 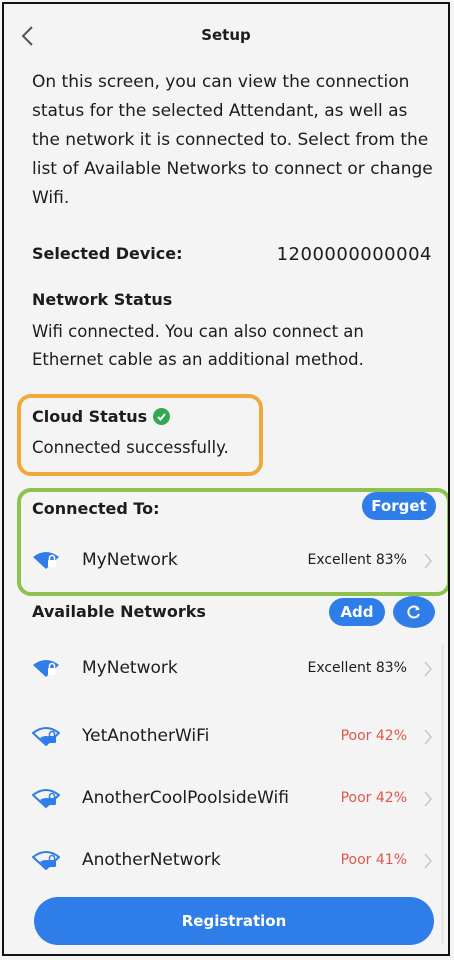 What do you see at coordinates (151, 860) in the screenshot?
I see `network-name: AnotherNetwork` at bounding box center [151, 860].